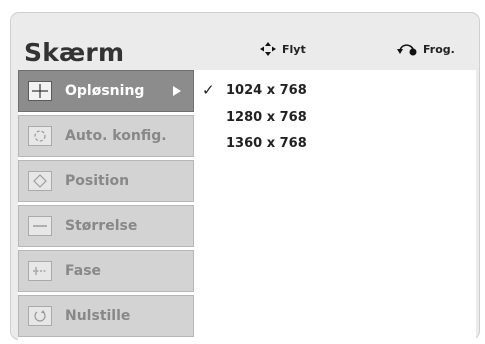 Image resolution: width=485 pixels, height=344 pixels. Describe the element at coordinates (40, 91) in the screenshot. I see `crosshair-icon` at that location.